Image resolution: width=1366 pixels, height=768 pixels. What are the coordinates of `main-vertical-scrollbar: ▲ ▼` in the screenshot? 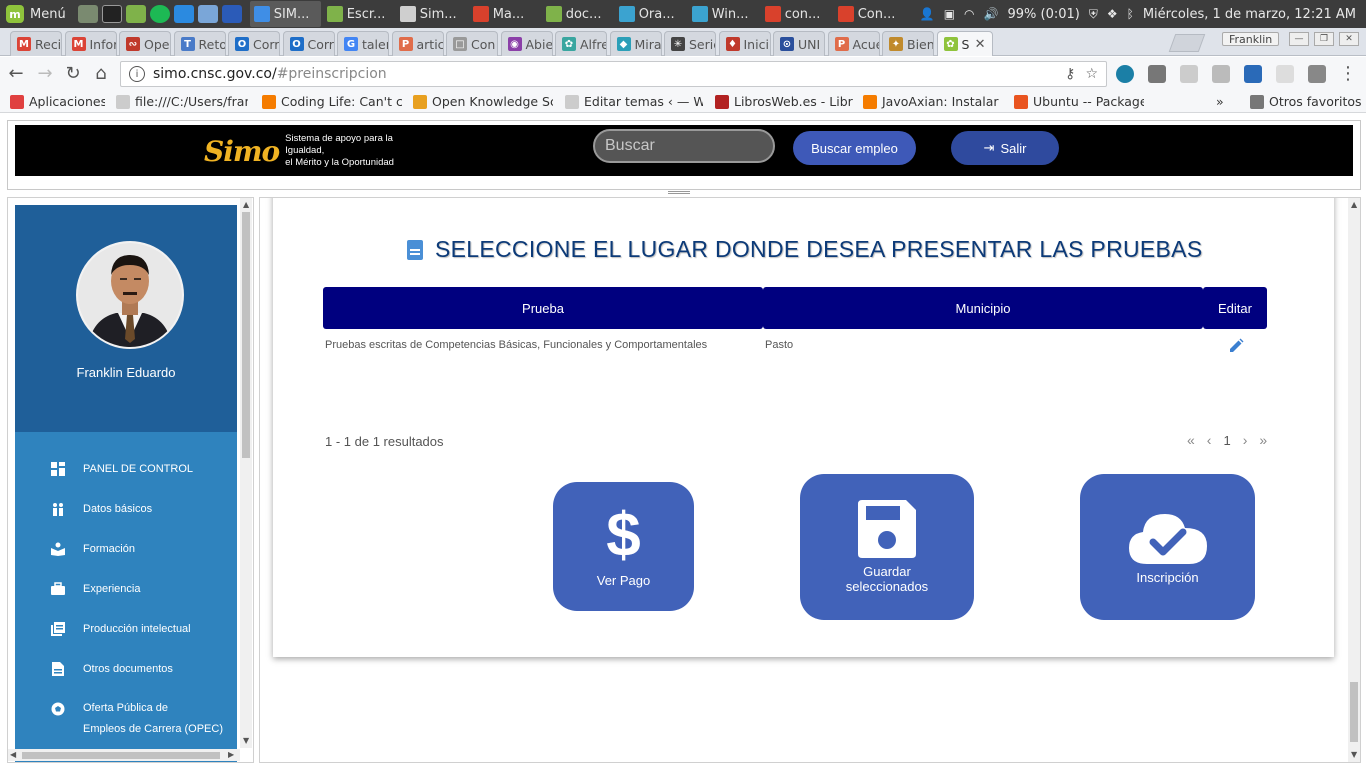 It's located at (1354, 480).